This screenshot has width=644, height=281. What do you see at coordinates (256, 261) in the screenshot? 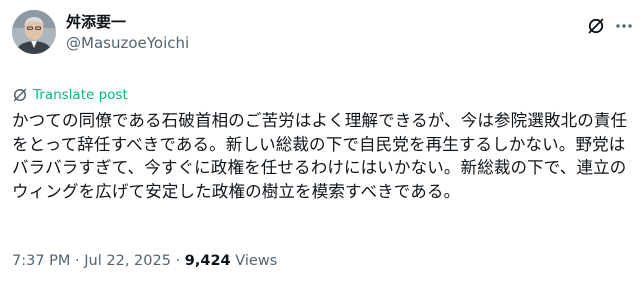
I see `views-label: Views` at bounding box center [256, 261].